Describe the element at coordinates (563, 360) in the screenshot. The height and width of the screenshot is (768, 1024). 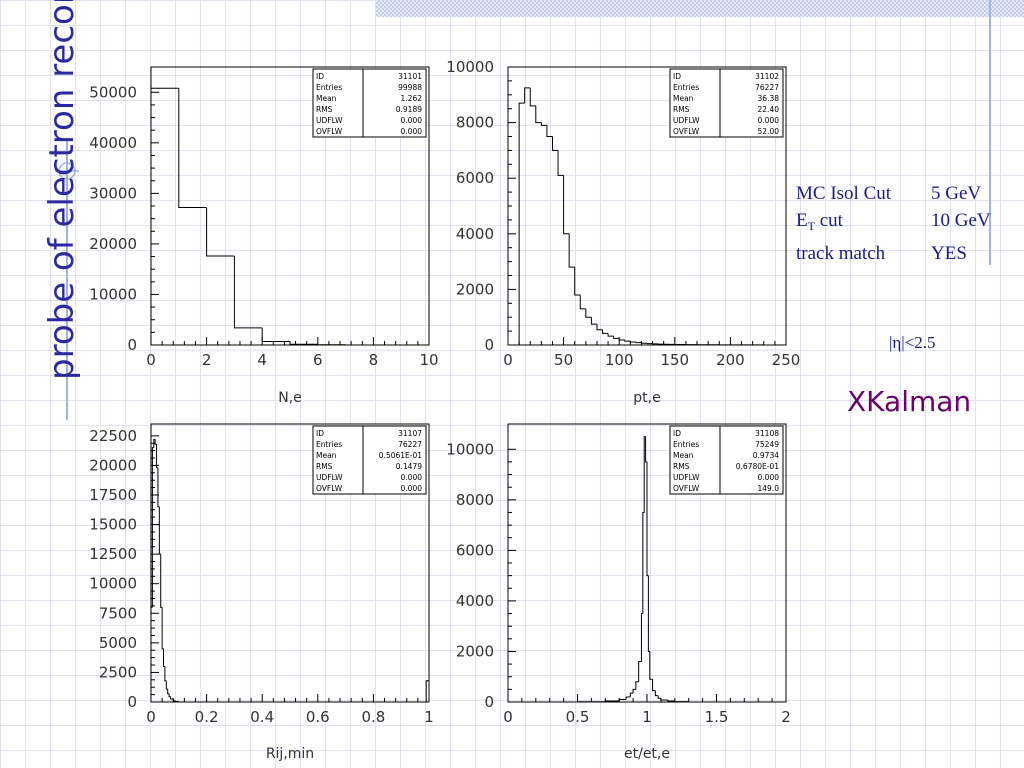
I see `x-tick-label: 50` at that location.